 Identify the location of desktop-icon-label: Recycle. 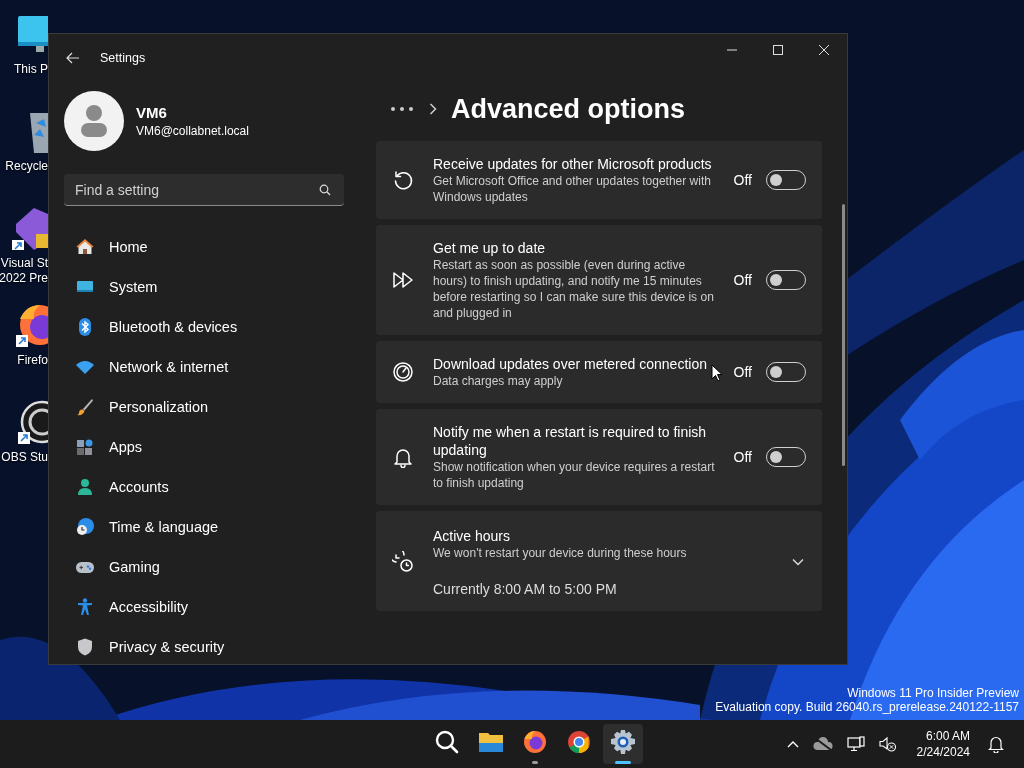
(26, 166).